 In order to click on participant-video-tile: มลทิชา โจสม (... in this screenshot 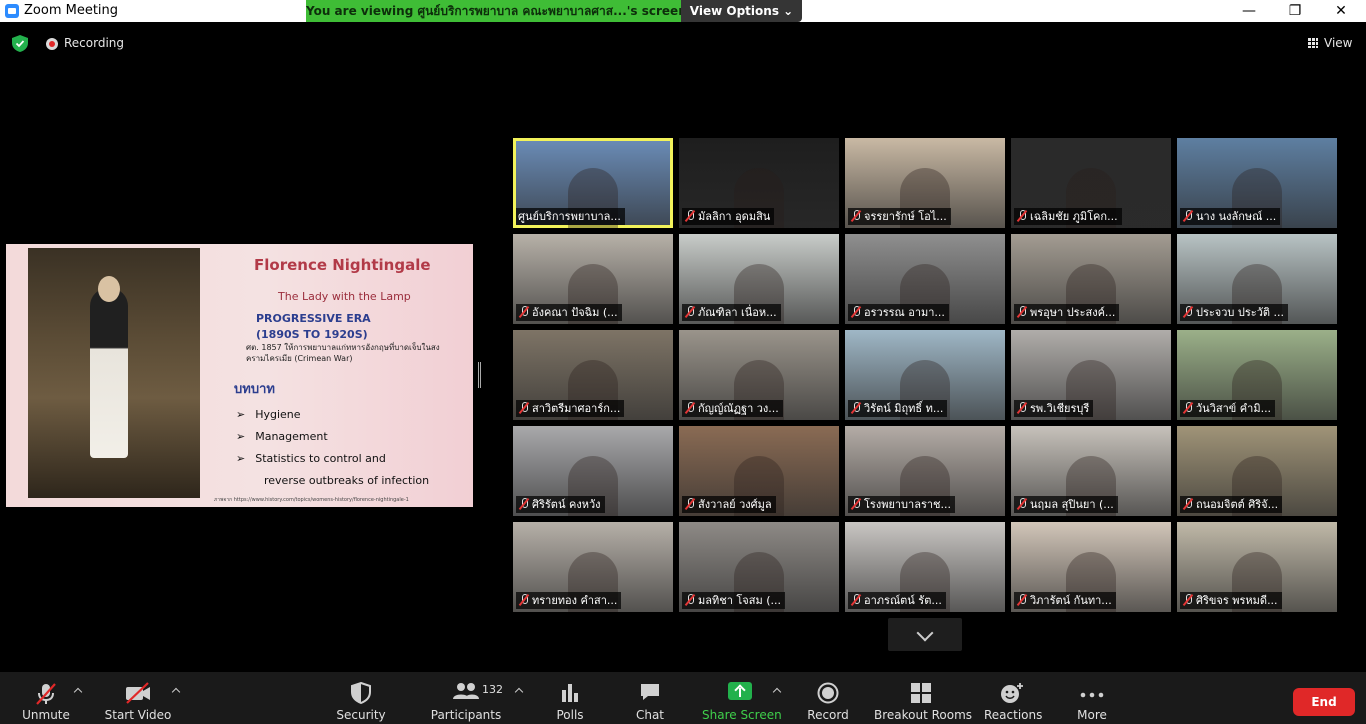, I will do `click(759, 567)`.